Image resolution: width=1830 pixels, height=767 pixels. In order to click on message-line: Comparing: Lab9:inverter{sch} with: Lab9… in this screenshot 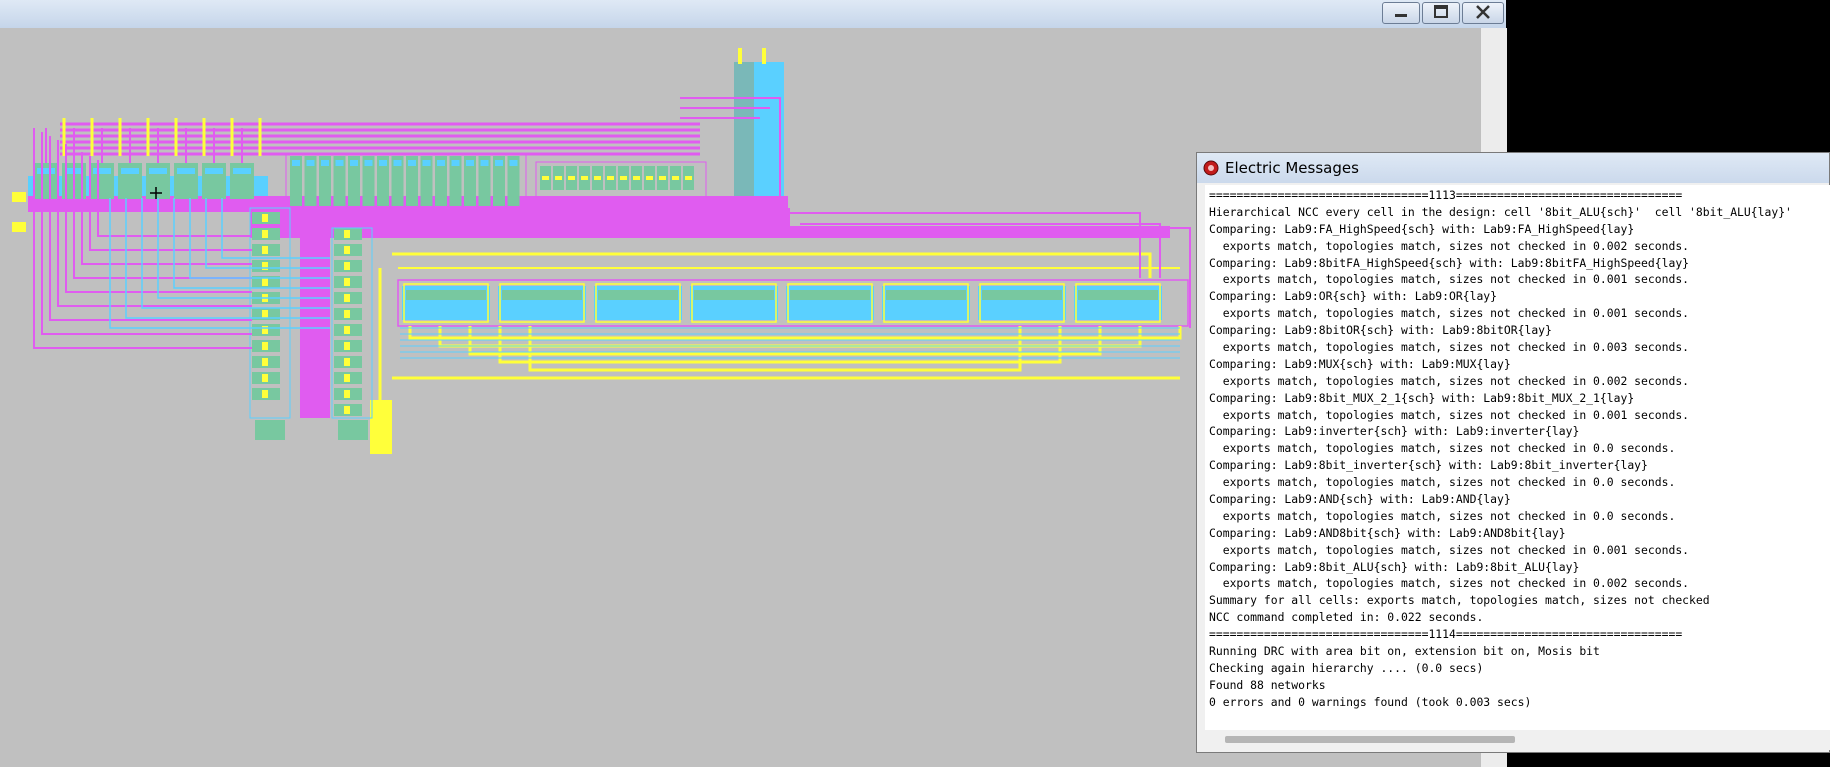, I will do `click(1394, 431)`.